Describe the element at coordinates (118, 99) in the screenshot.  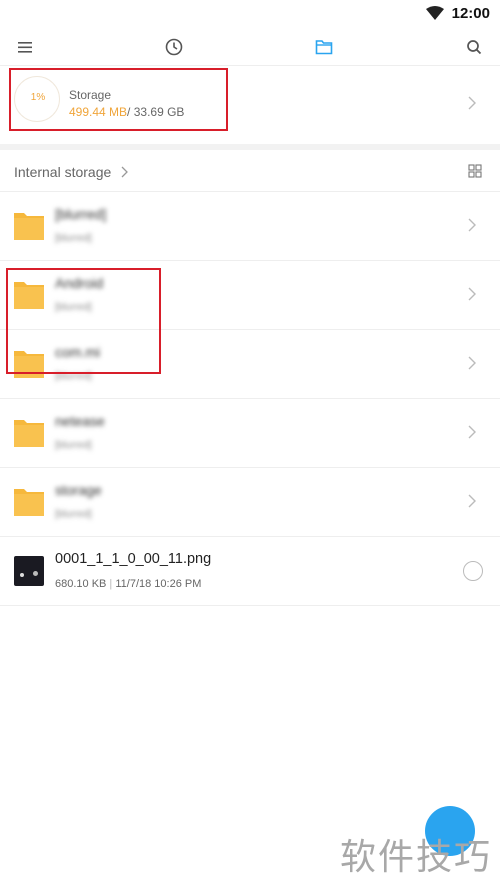
I see `annotation-box-storage` at that location.